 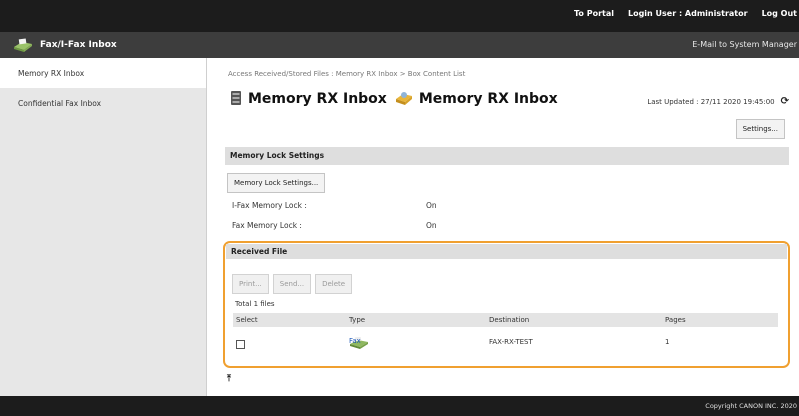 What do you see at coordinates (355, 341) in the screenshot?
I see `fax-file-link: Fax` at bounding box center [355, 341].